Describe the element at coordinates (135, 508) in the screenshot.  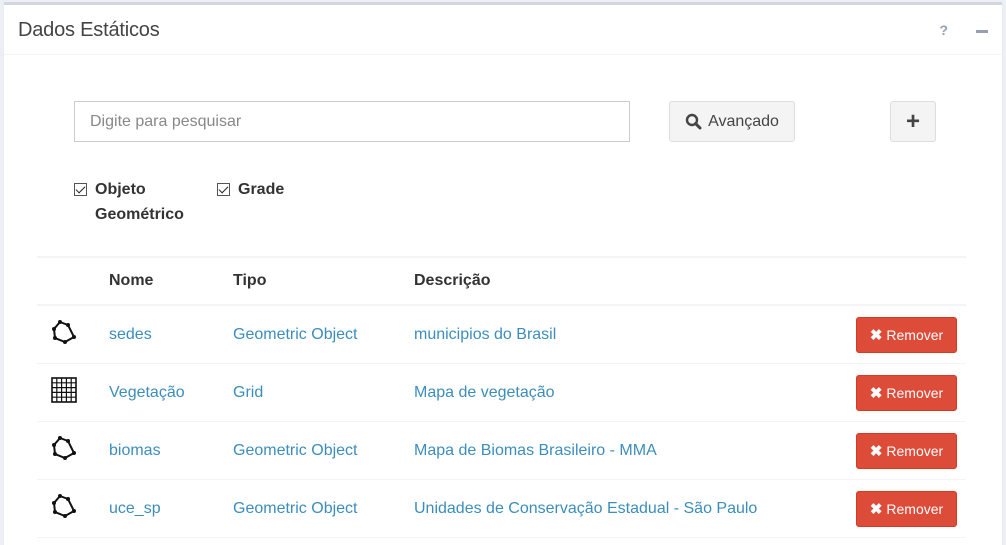
I see `row-name-link: uce_sp` at that location.